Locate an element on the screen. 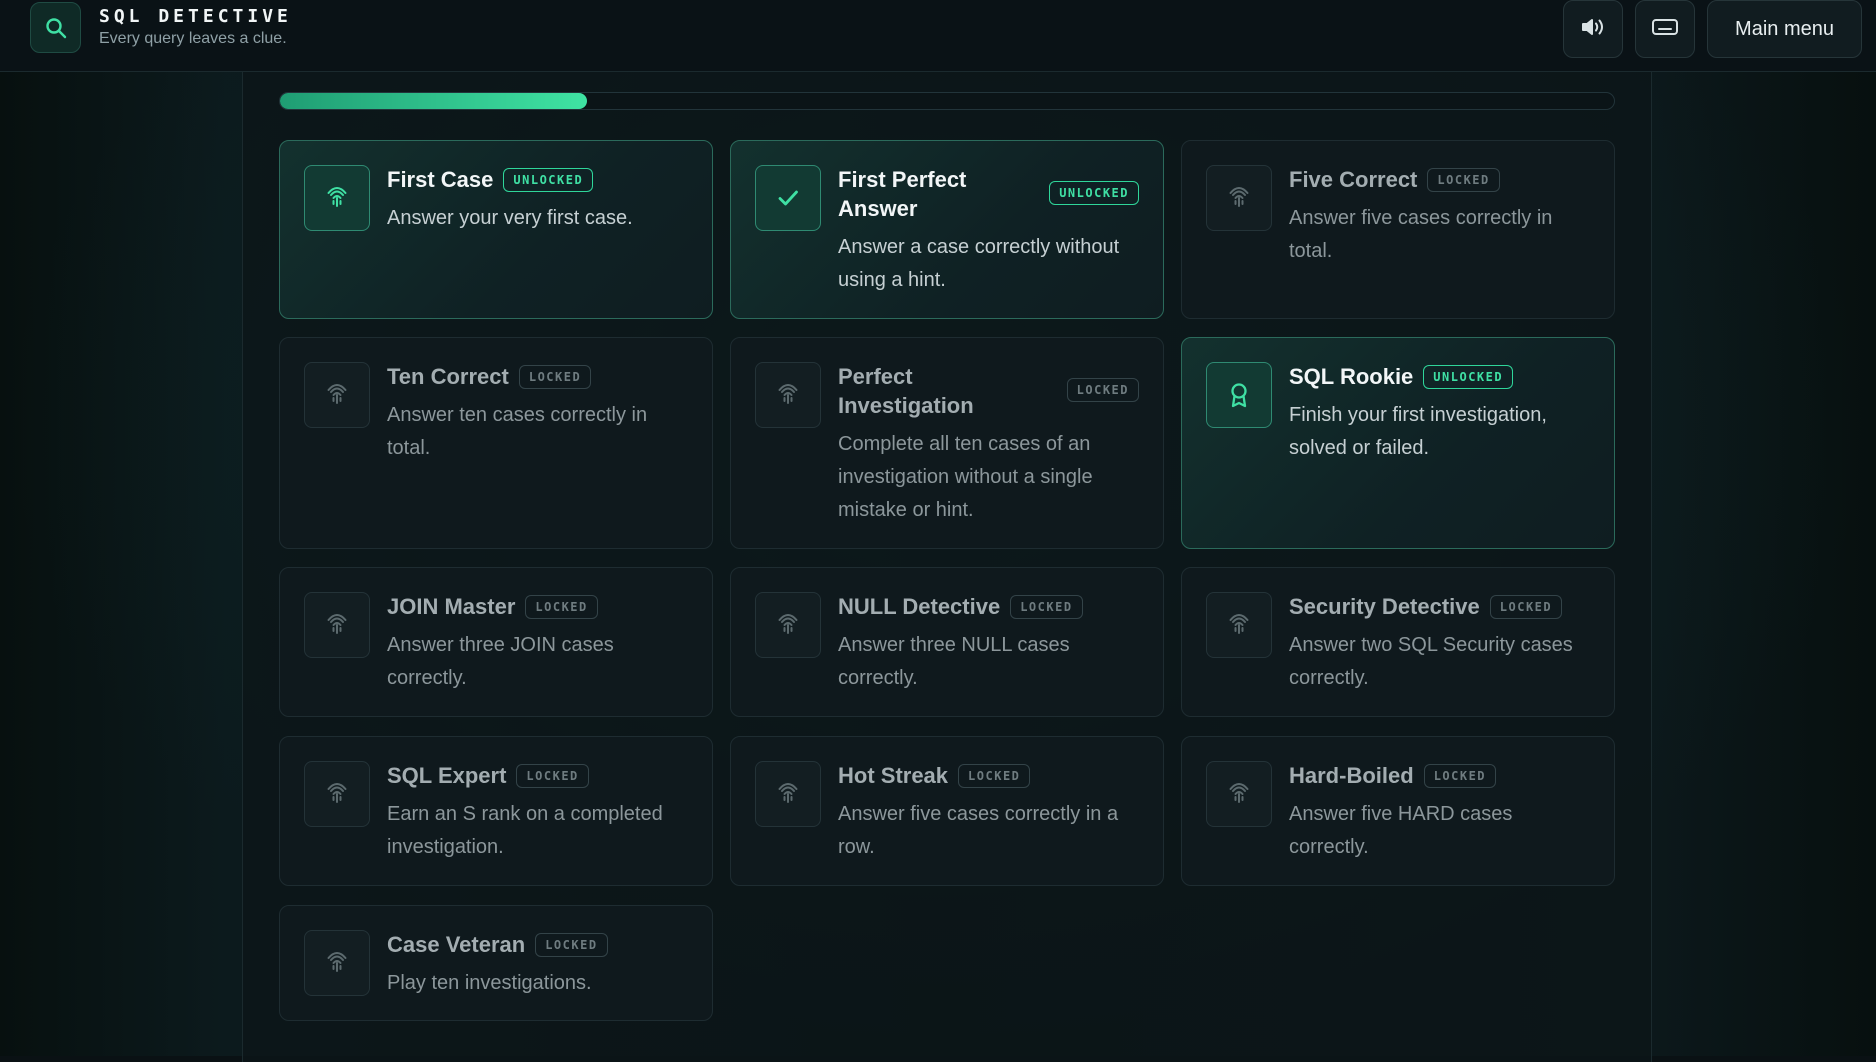  achievement-title: JOIN Master LOCKED is located at coordinates (492, 606).